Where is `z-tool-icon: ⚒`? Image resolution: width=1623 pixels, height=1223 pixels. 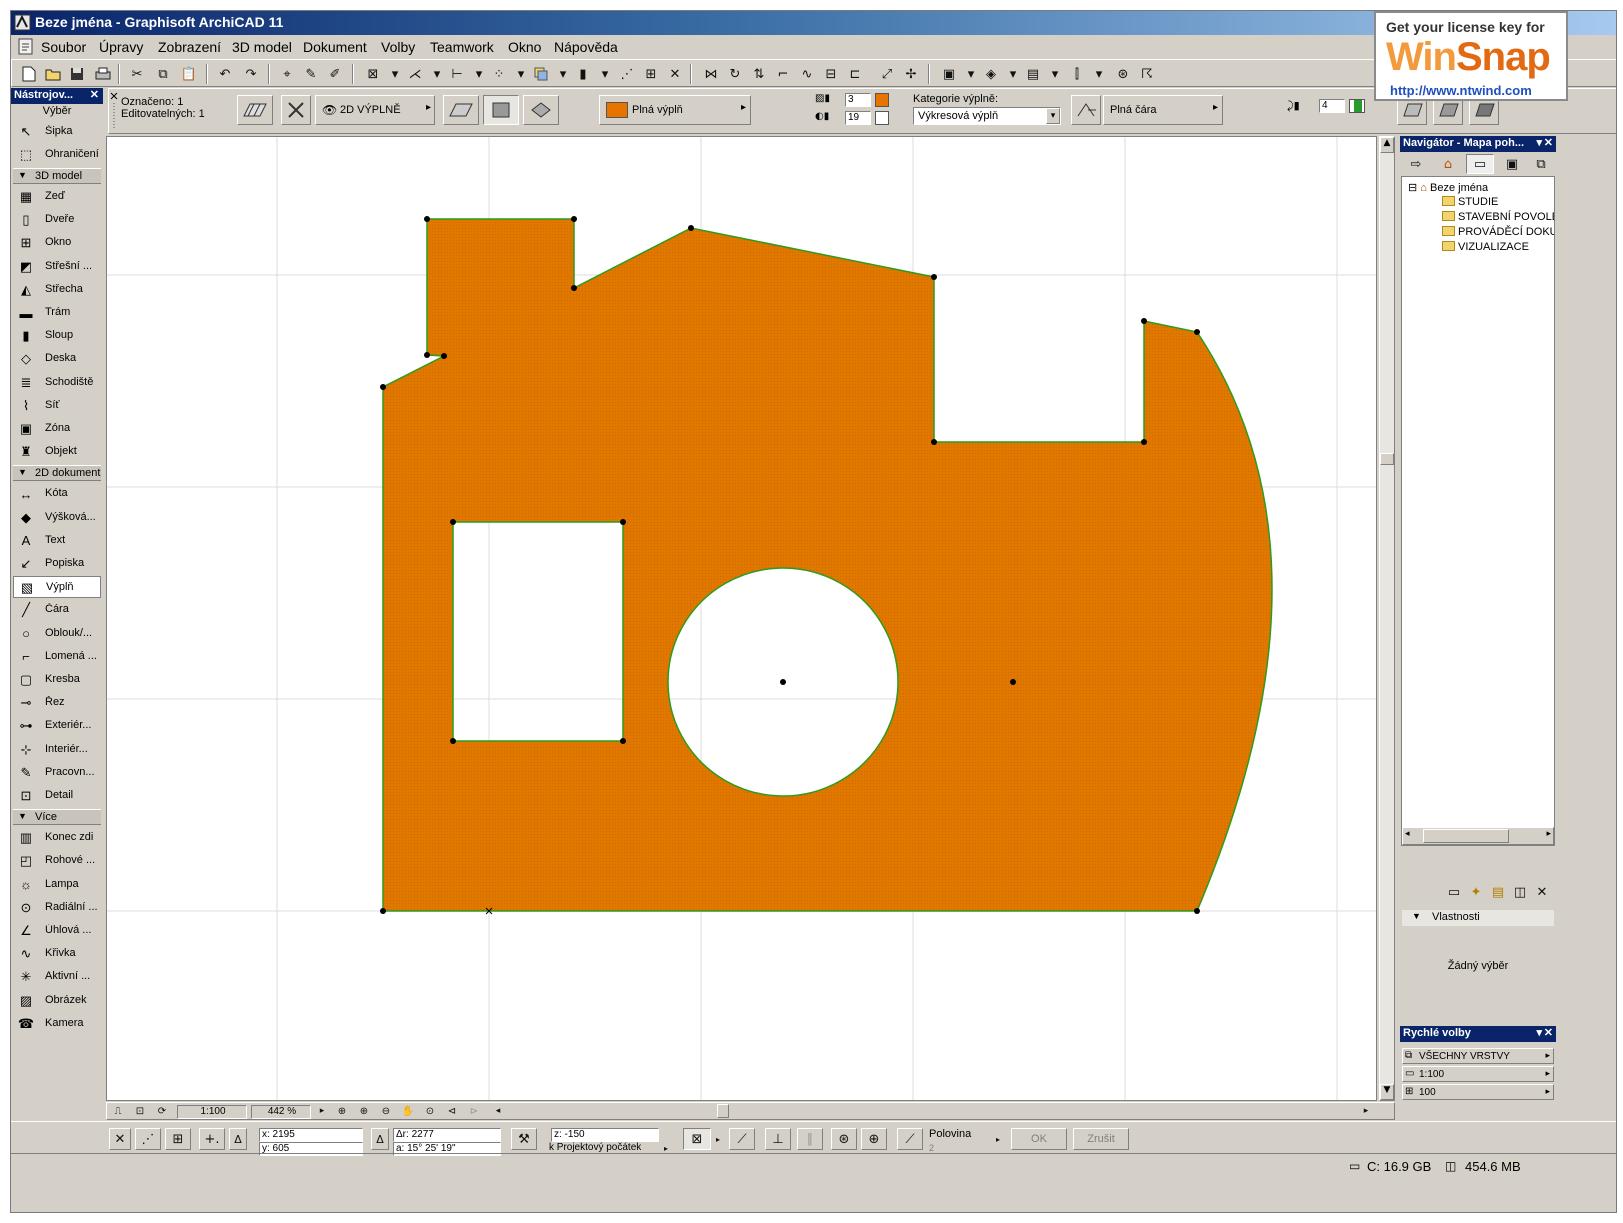 z-tool-icon: ⚒ is located at coordinates (524, 1139).